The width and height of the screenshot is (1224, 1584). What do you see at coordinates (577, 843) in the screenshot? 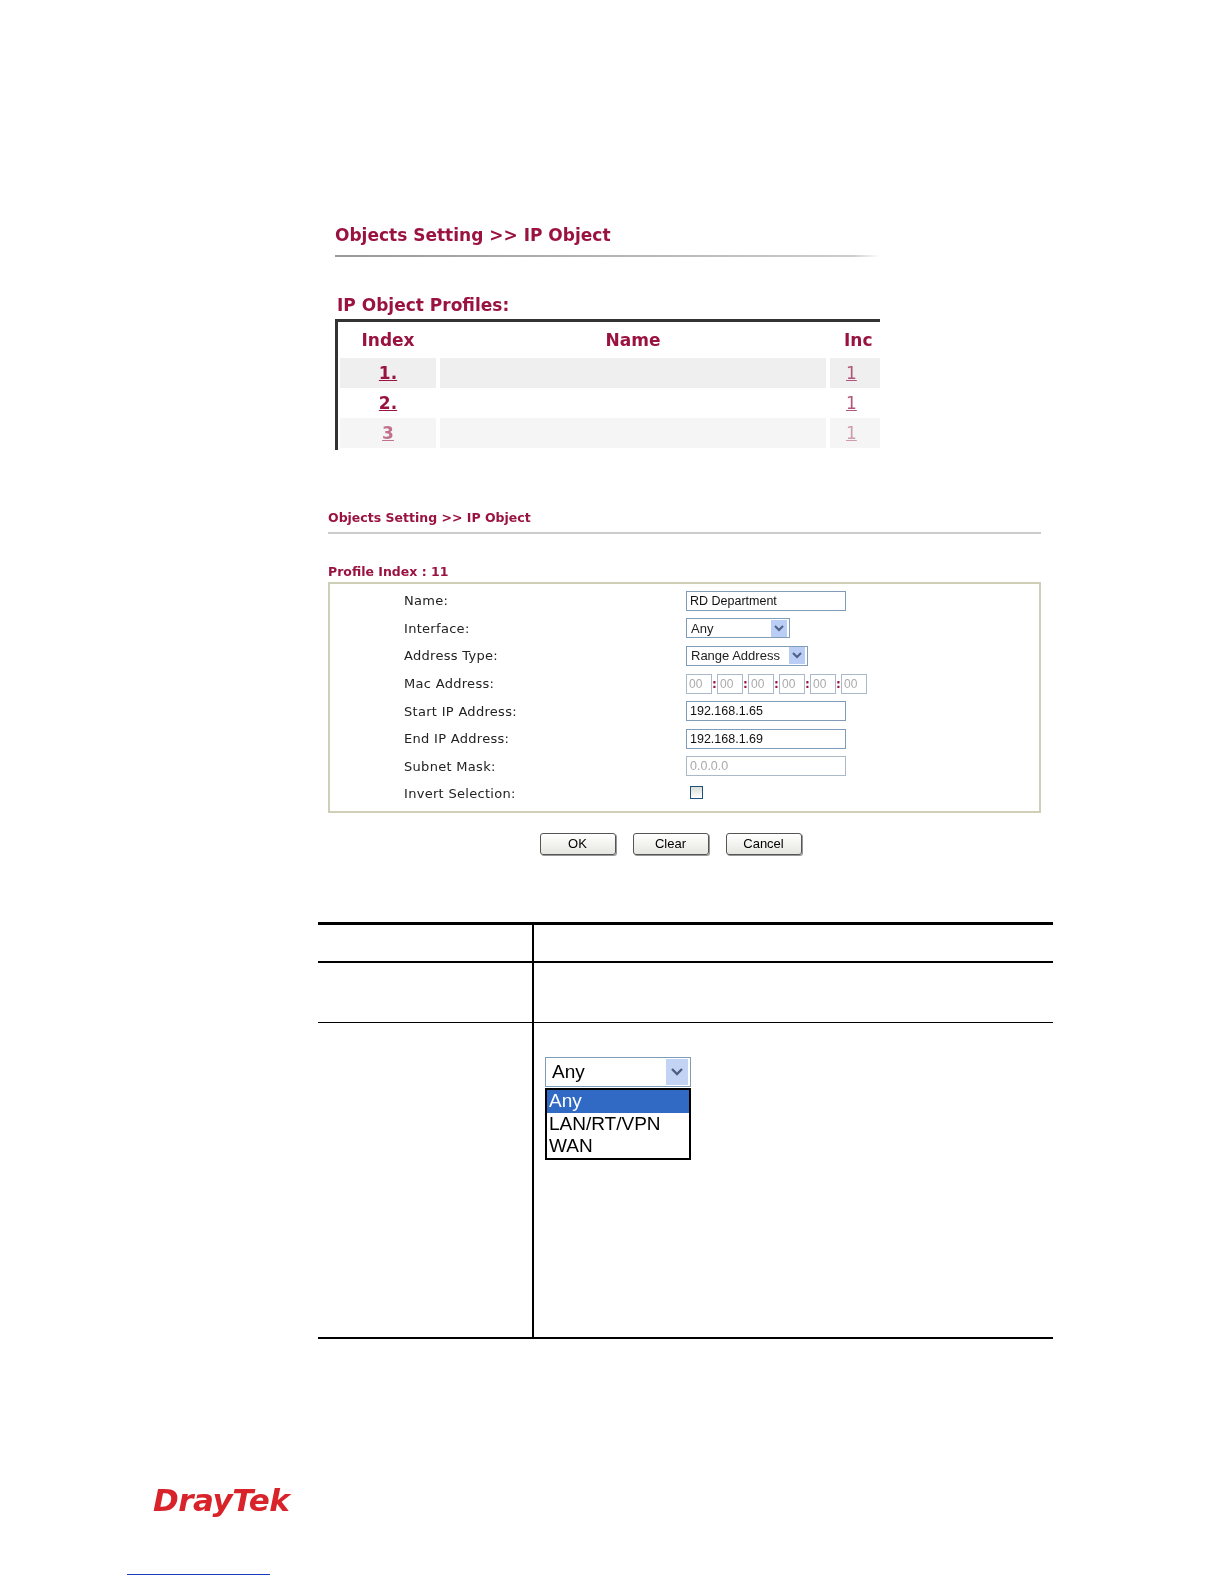
I see `form-button: OK` at bounding box center [577, 843].